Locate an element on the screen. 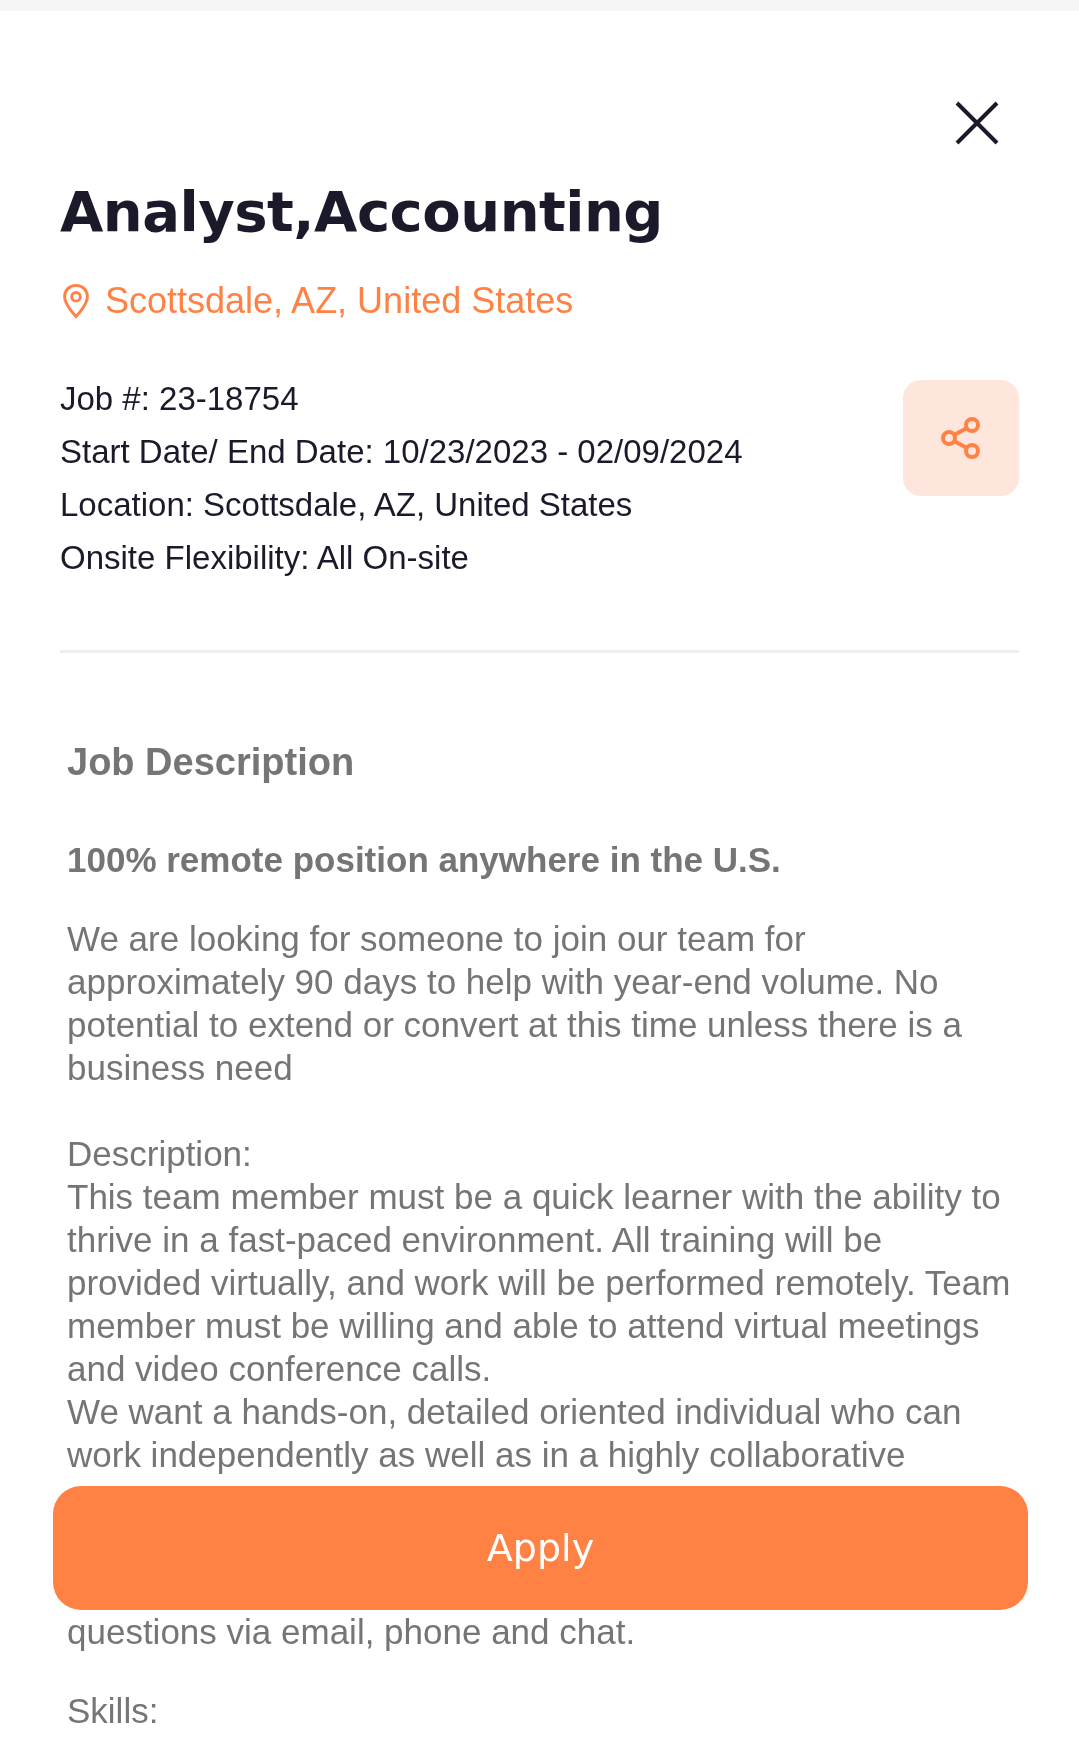 The image size is (1079, 1740). description-text: 100% remote position anywhere in the U.S. is located at coordinates (424, 860).